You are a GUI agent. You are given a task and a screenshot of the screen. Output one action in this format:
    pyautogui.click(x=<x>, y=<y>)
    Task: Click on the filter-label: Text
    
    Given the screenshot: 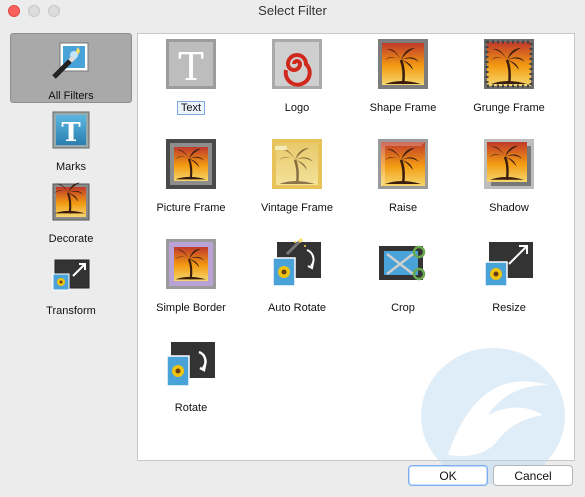 What is the action you would take?
    pyautogui.click(x=191, y=108)
    